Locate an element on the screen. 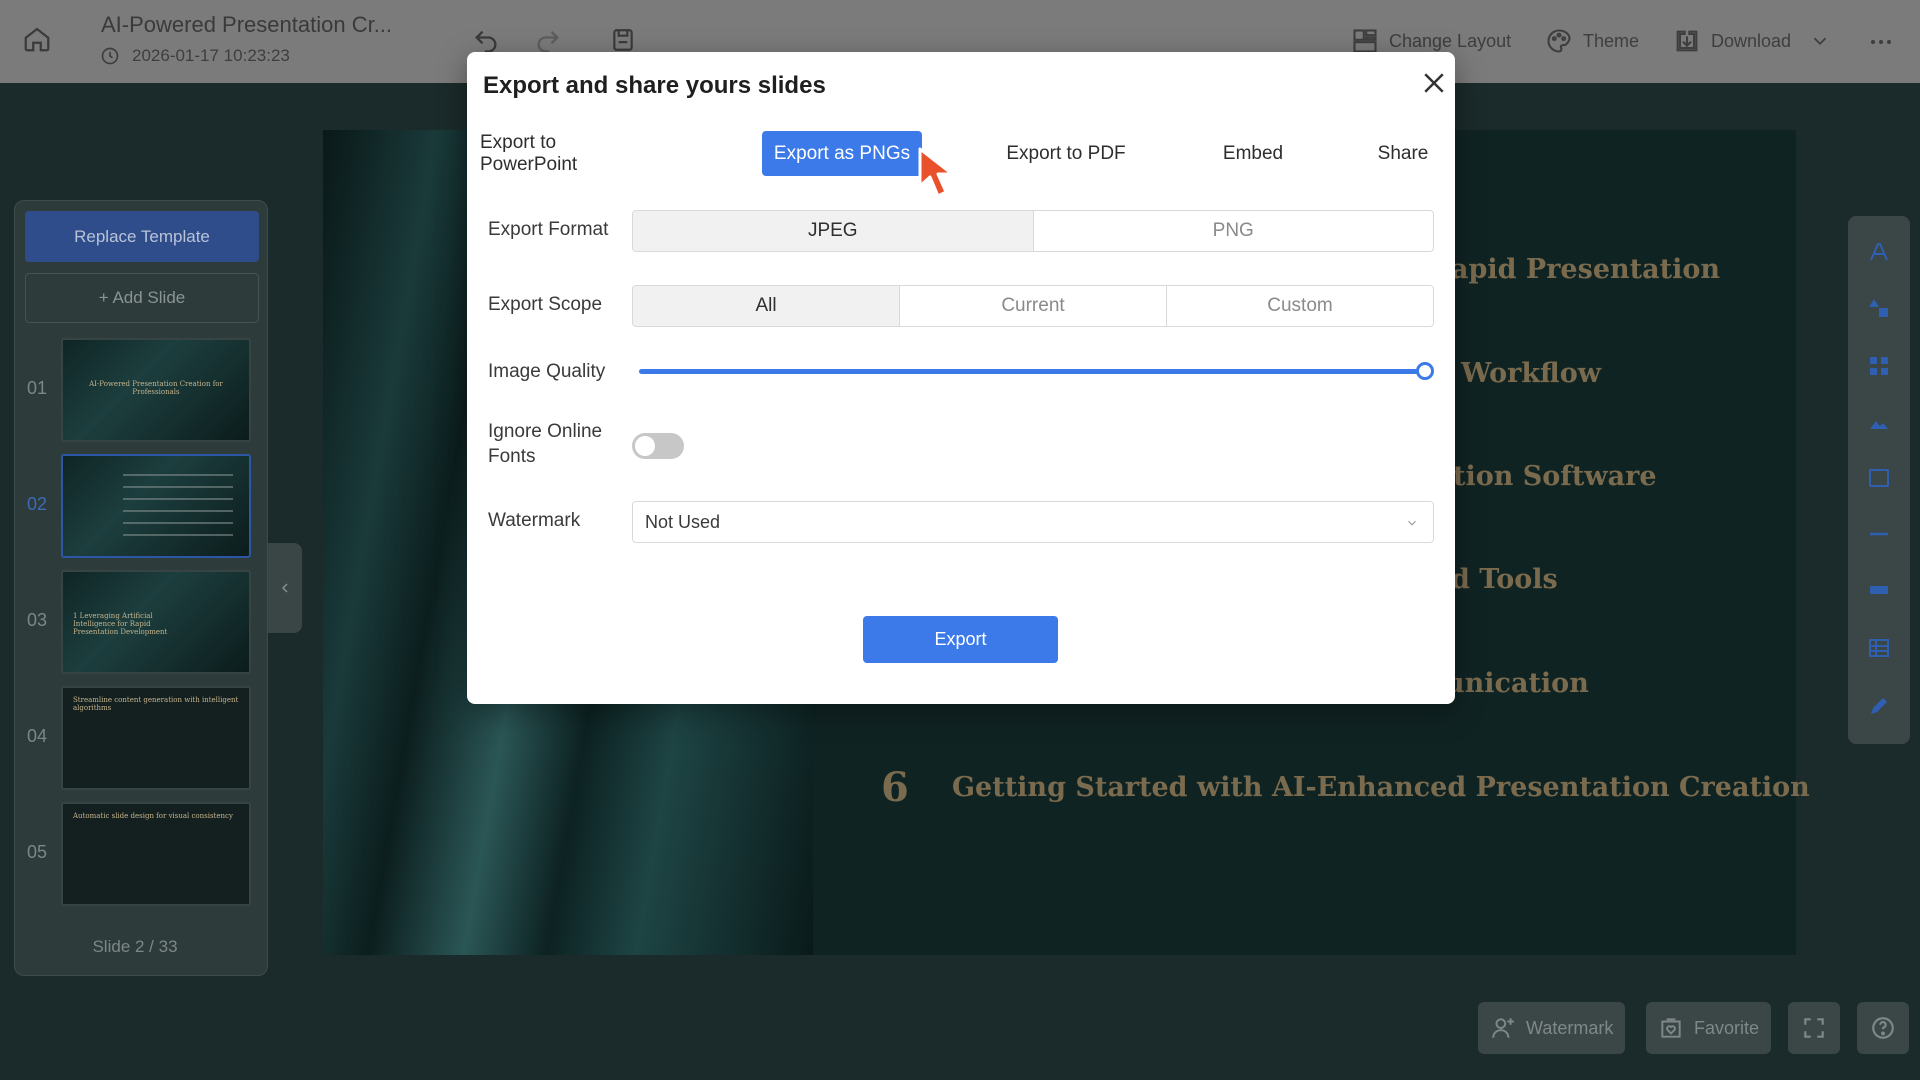 The height and width of the screenshot is (1080, 1920). watermark-button: Watermark is located at coordinates (1552, 1028).